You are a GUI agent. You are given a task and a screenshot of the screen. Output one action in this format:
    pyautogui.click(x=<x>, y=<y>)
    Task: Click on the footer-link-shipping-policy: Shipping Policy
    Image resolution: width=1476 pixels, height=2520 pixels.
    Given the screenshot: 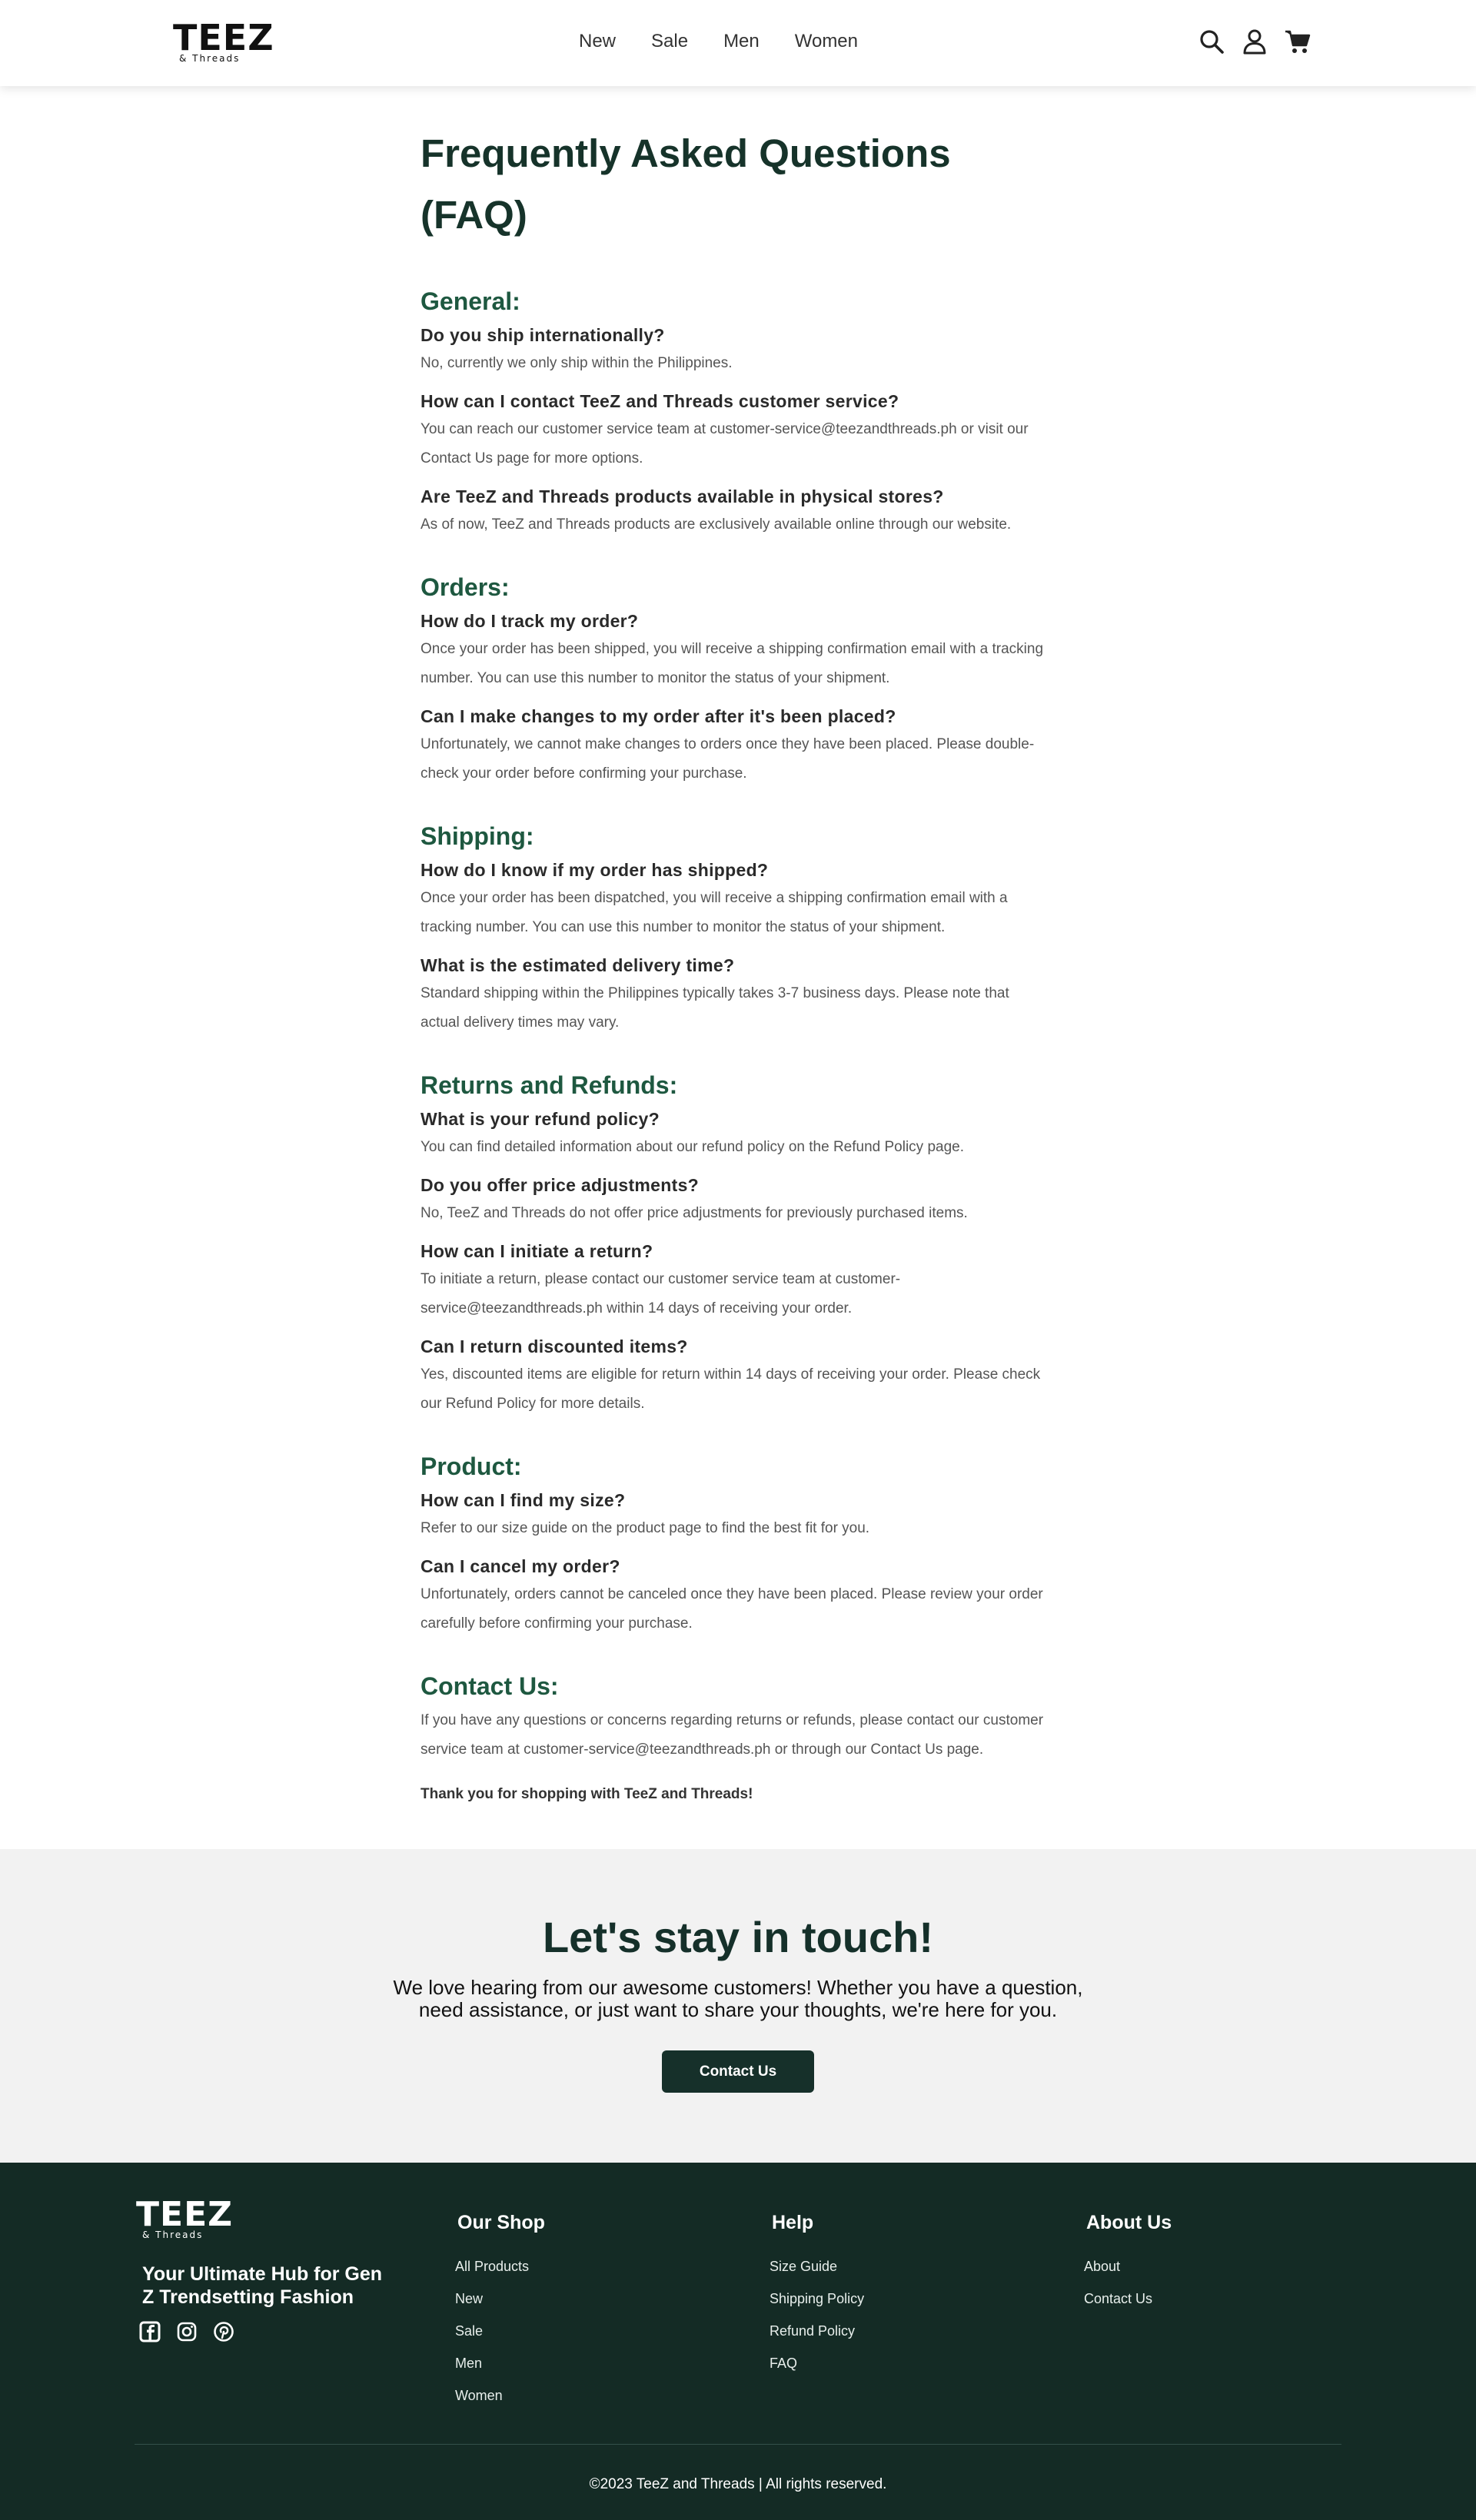 What is the action you would take?
    pyautogui.click(x=817, y=2299)
    